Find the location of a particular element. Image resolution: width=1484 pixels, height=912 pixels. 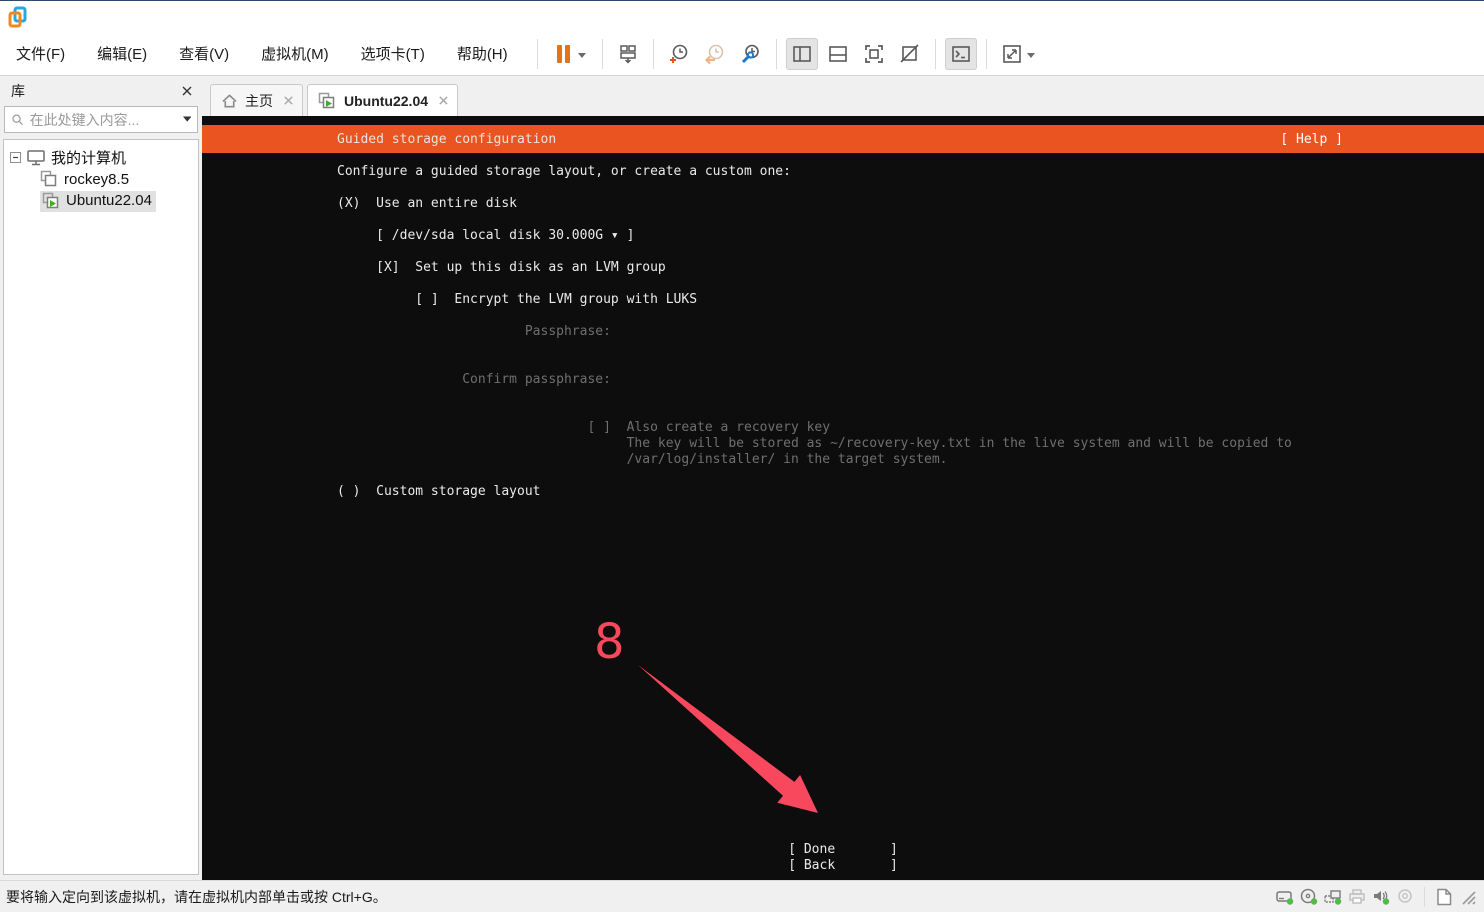

resize-grip is located at coordinates (1468, 897).